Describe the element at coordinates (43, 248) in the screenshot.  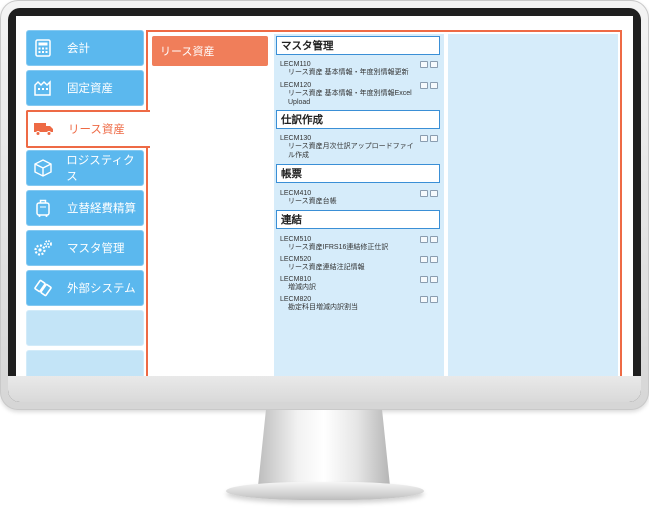
I see `gears-icon` at that location.